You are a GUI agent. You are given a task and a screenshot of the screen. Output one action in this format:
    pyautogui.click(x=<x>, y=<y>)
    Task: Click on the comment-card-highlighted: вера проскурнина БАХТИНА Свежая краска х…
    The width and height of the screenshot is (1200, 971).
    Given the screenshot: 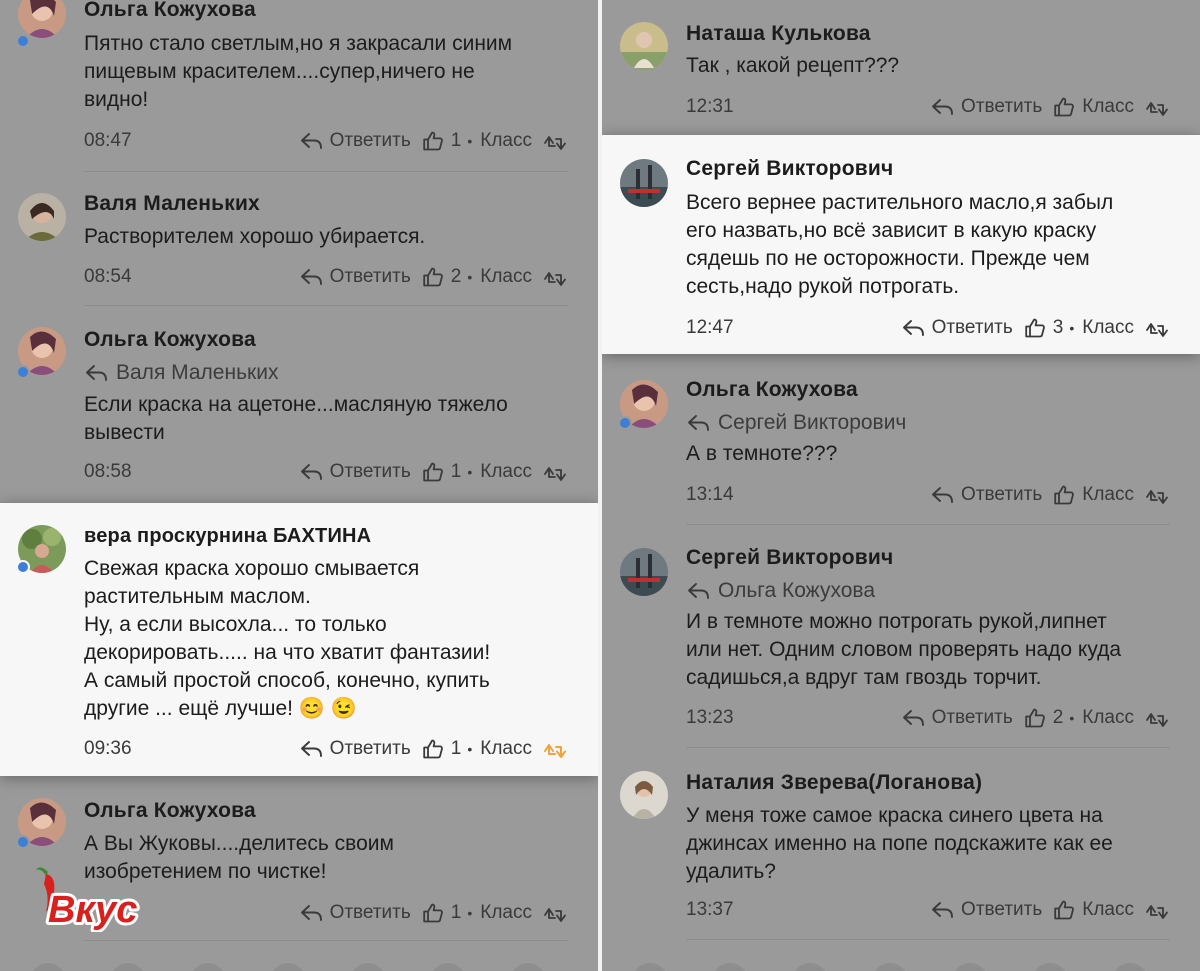 What is the action you would take?
    pyautogui.click(x=299, y=639)
    